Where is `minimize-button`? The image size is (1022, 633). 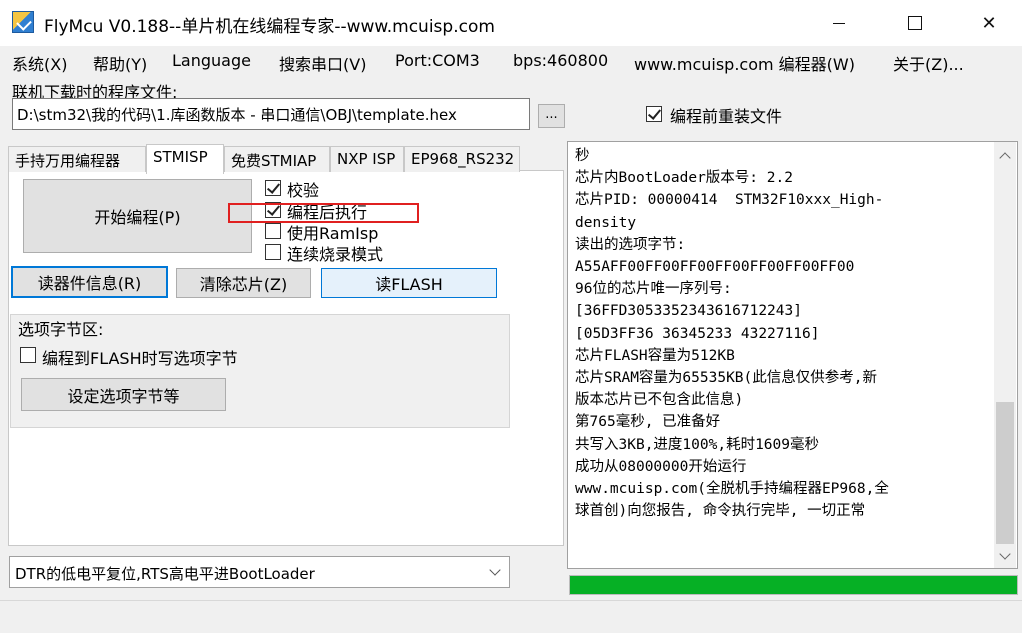 minimize-button is located at coordinates (839, 23).